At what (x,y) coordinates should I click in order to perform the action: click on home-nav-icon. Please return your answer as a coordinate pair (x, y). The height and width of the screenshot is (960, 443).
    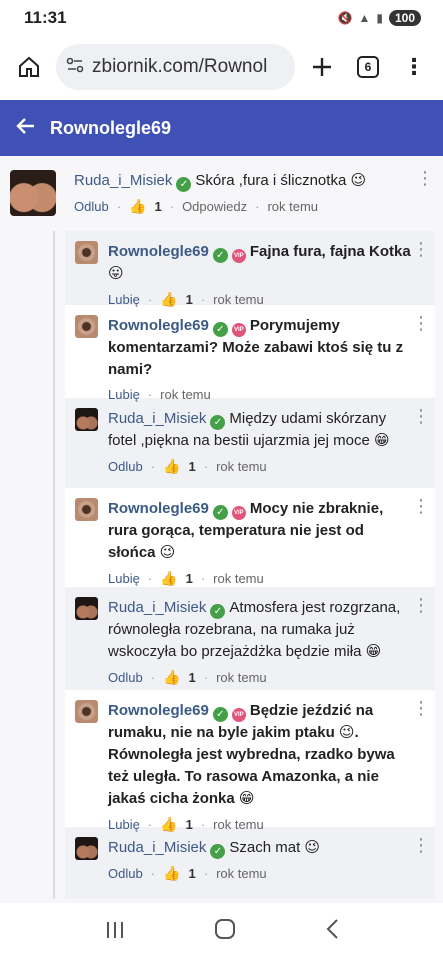
    Looking at the image, I should click on (225, 932).